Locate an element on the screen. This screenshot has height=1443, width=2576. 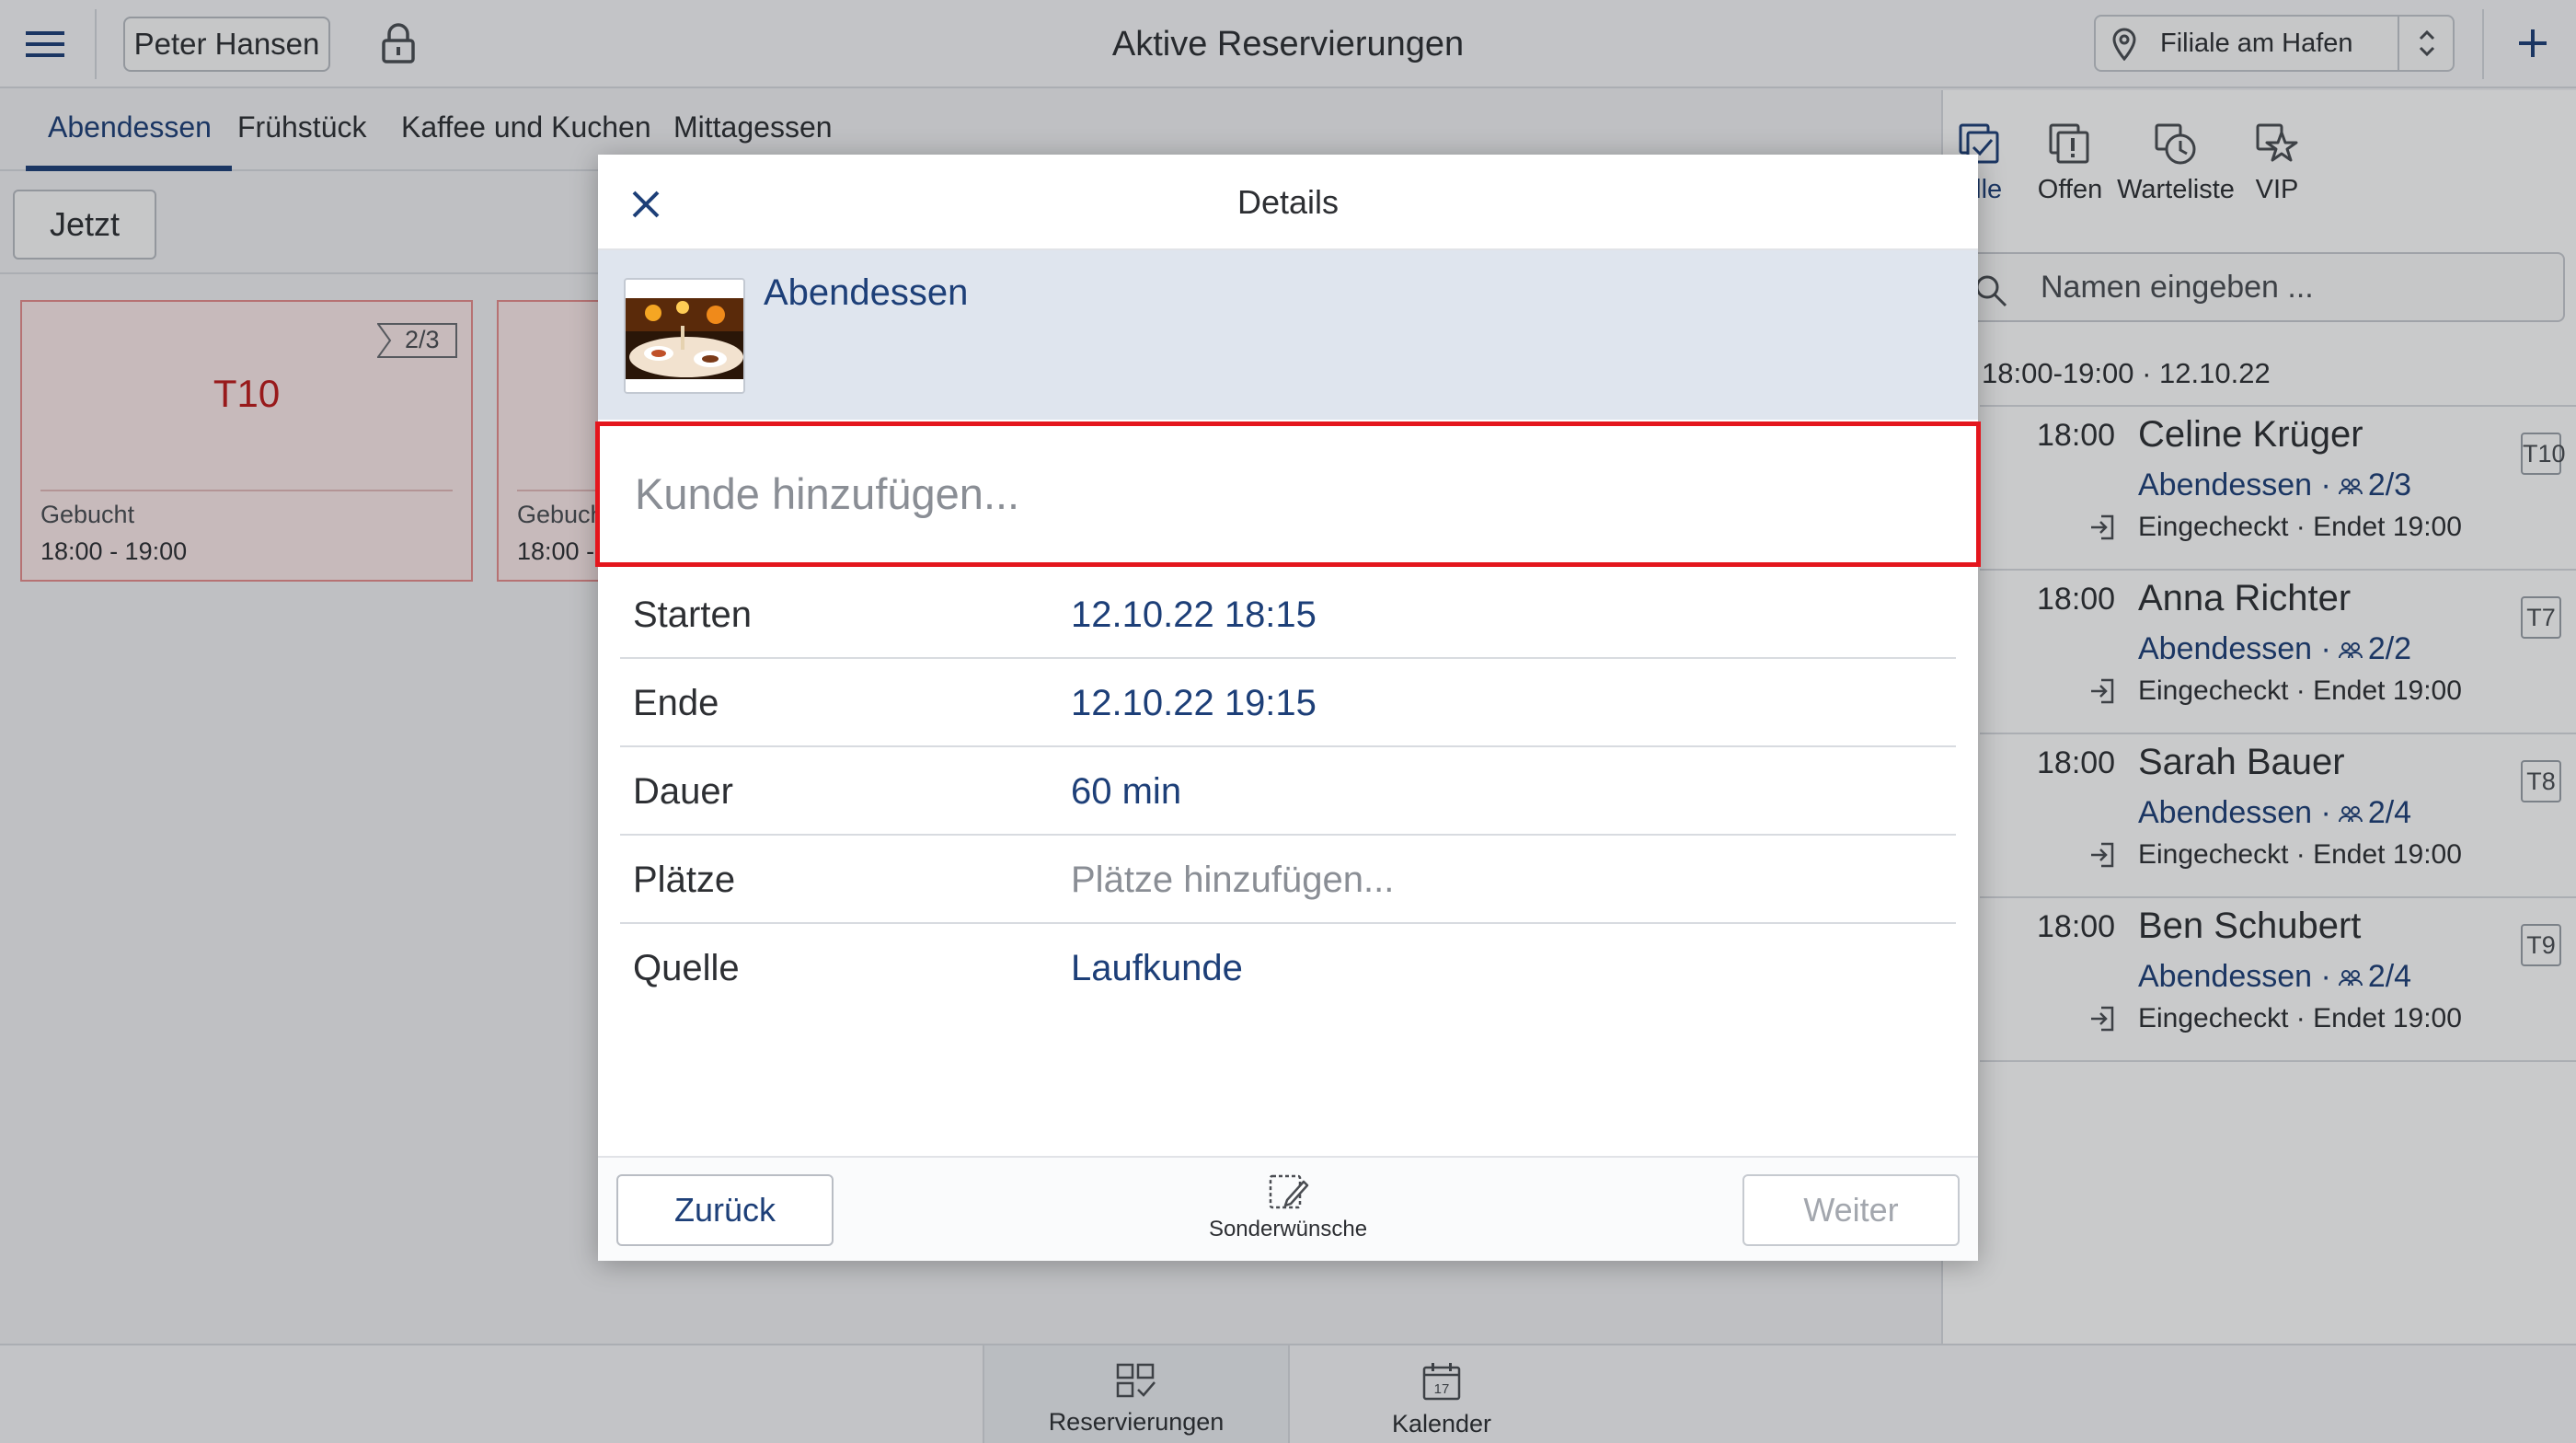
note-edit-icon is located at coordinates (1289, 1191).